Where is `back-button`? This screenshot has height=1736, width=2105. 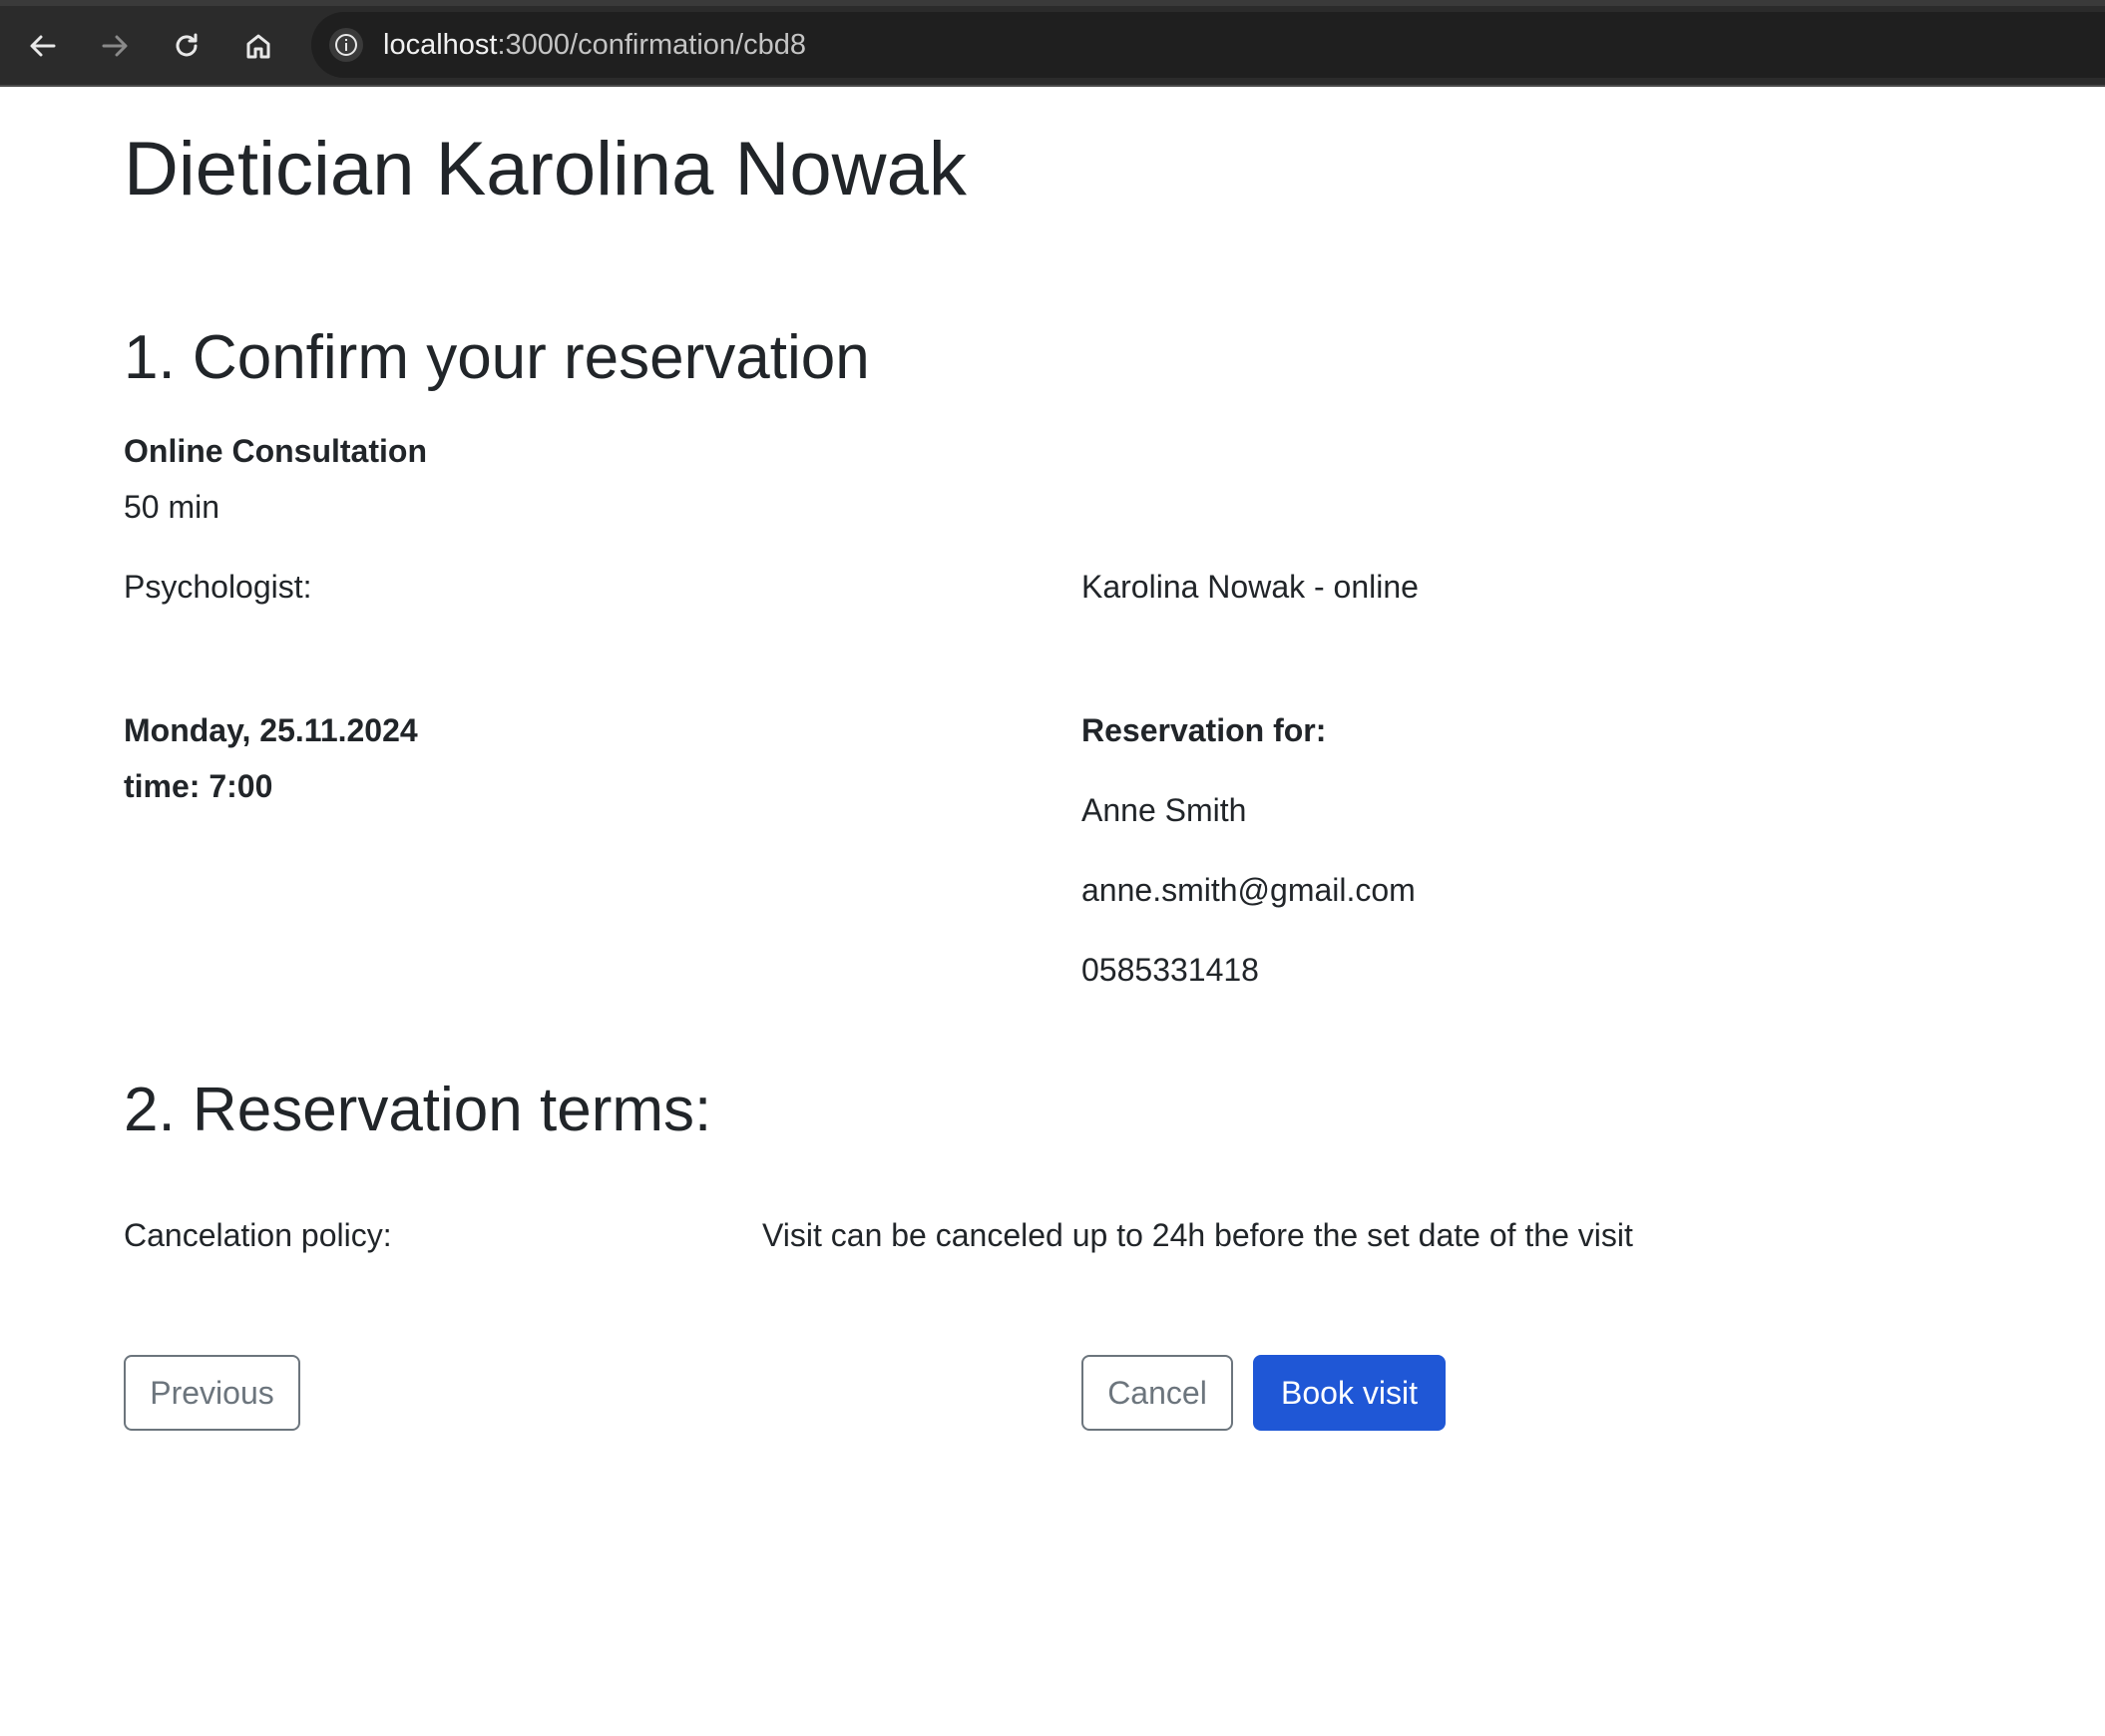
back-button is located at coordinates (43, 46).